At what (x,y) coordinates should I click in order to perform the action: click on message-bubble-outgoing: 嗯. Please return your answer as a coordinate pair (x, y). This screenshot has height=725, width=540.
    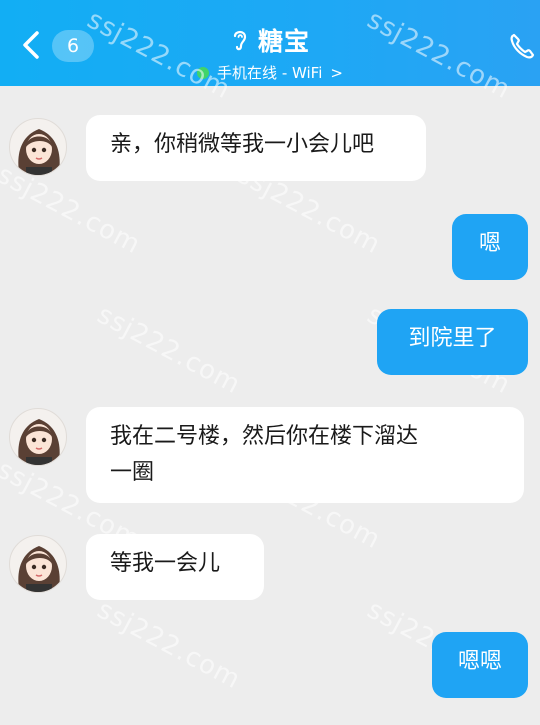
    Looking at the image, I should click on (490, 247).